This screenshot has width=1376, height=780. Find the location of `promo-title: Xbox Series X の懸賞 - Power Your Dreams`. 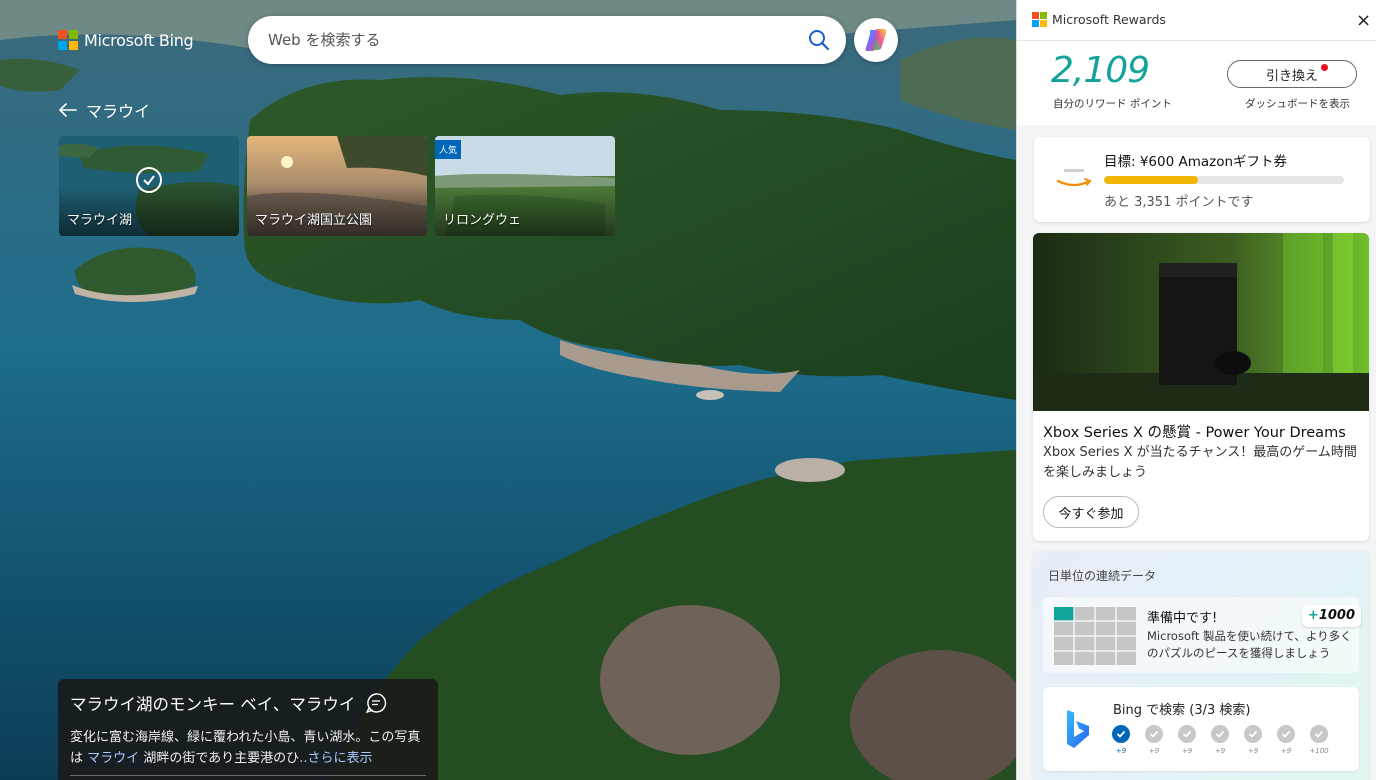

promo-title: Xbox Series X の懸賞 - Power Your Dreams is located at coordinates (1194, 433).